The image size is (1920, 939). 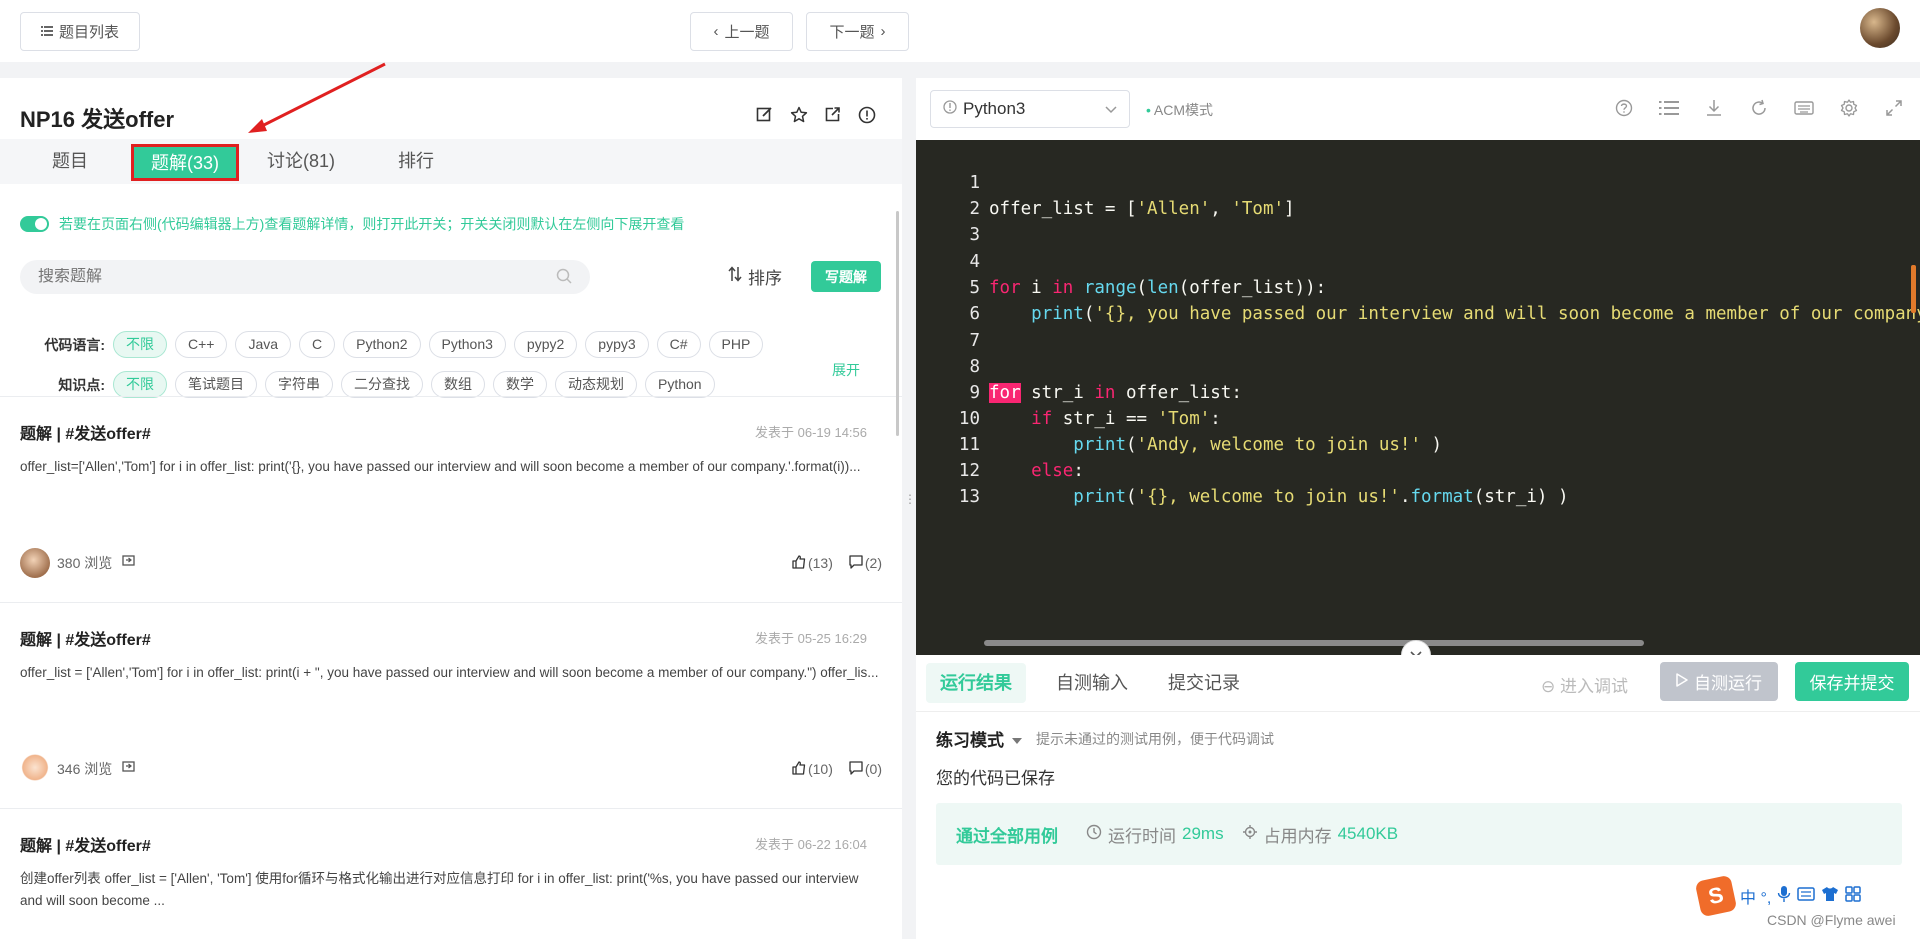 I want to click on lang-chip: C#, so click(x=678, y=344).